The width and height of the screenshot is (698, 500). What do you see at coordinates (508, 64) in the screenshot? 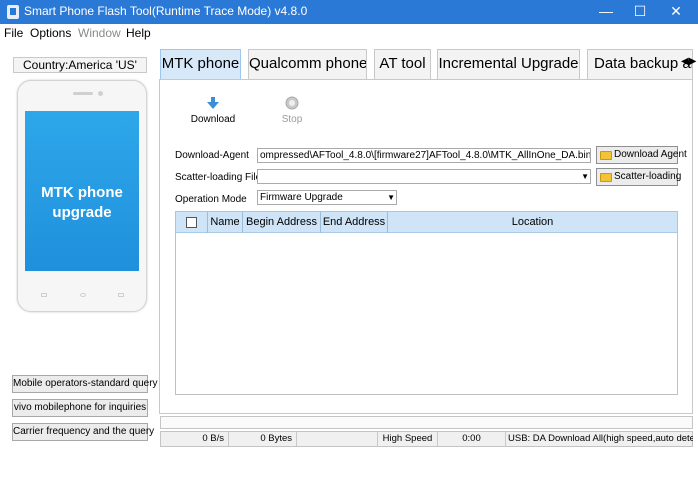
I see `tab-incremental-upgrade: Incremental Upgrade` at bounding box center [508, 64].